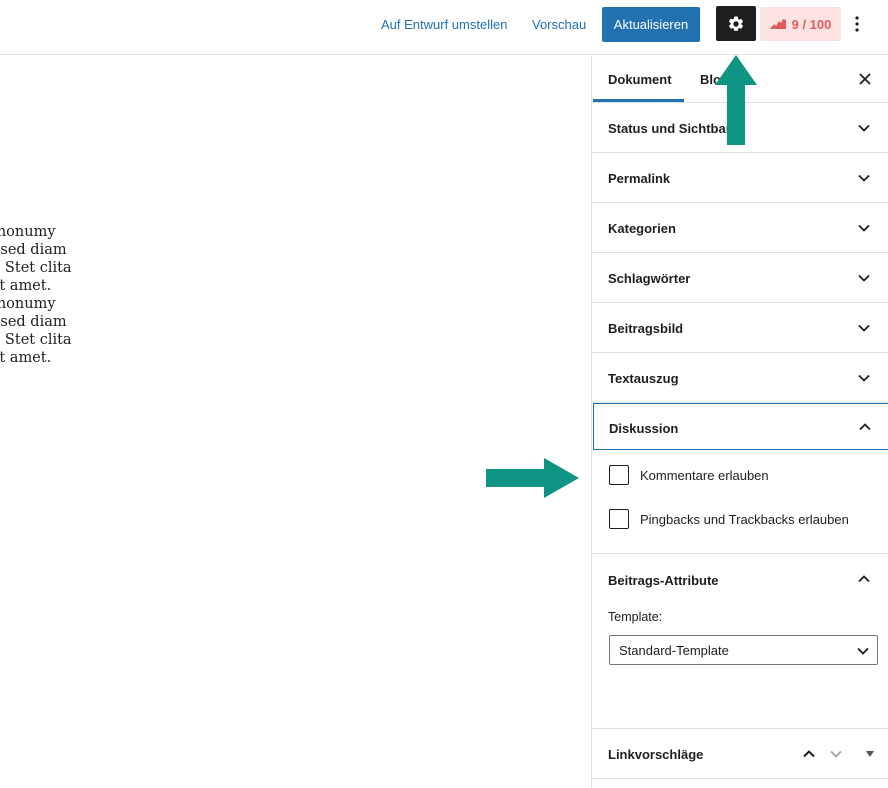 This screenshot has height=788, width=888. What do you see at coordinates (811, 24) in the screenshot?
I see `seo-score-value: 9 / 100` at bounding box center [811, 24].